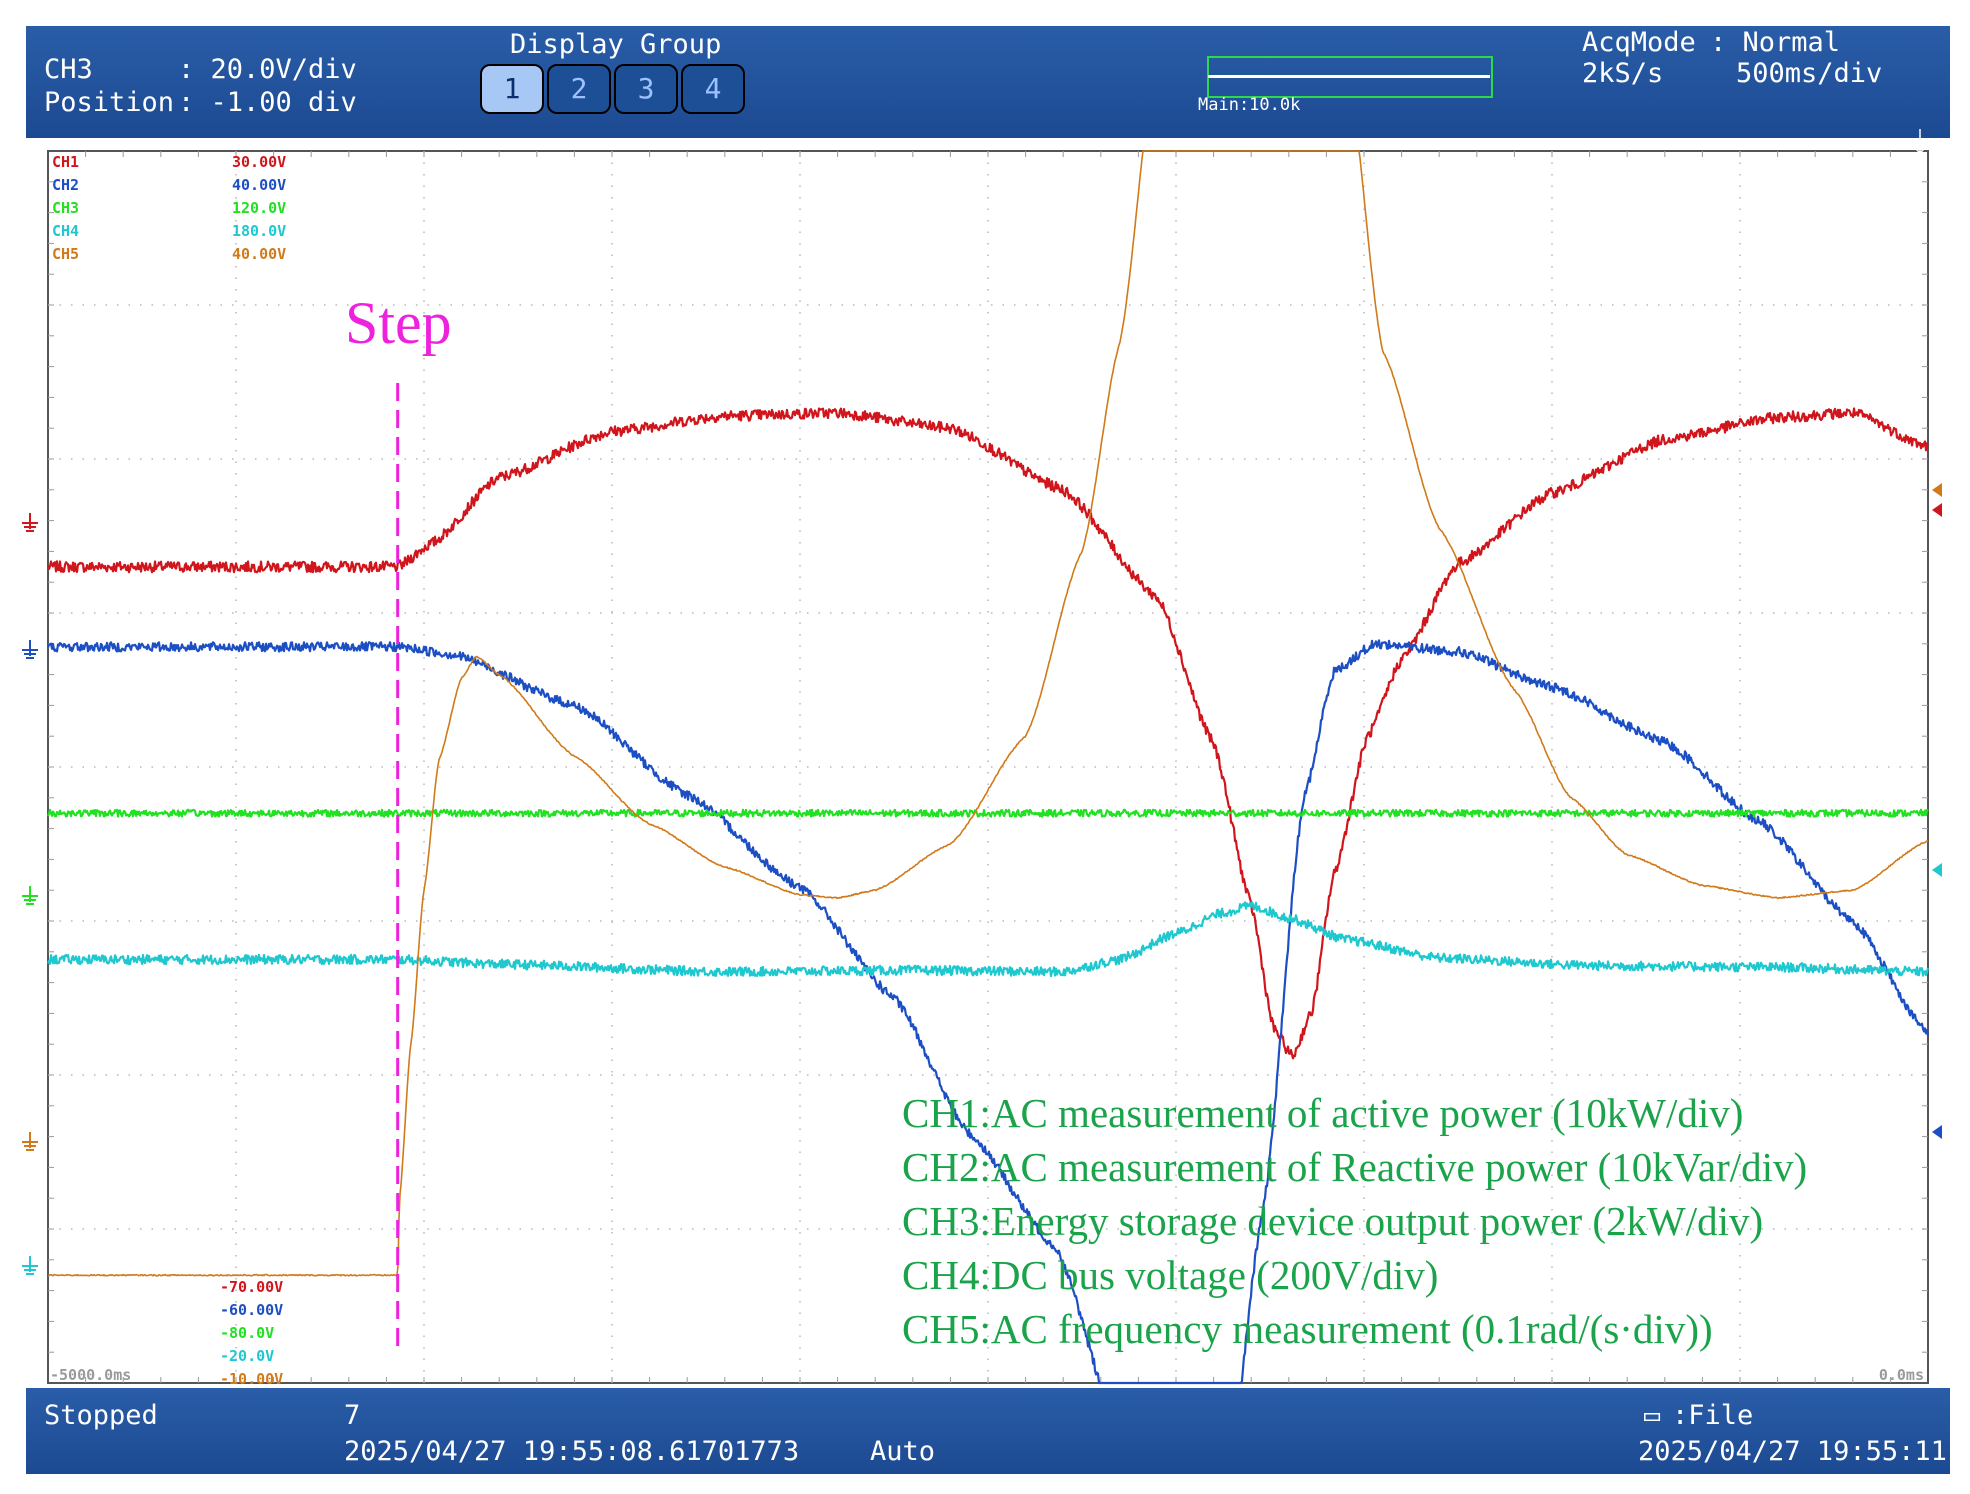 The width and height of the screenshot is (1970, 1494). Describe the element at coordinates (259, 162) in the screenshot. I see `scale-label-ch1-value: 30.00V` at that location.